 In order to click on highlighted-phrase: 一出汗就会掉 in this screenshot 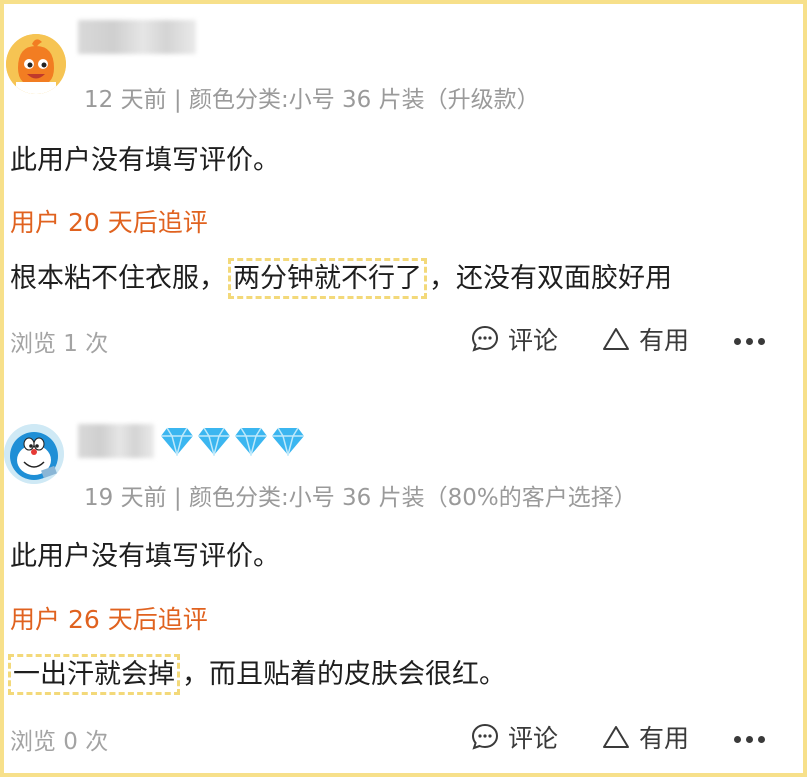, I will do `click(94, 674)`.